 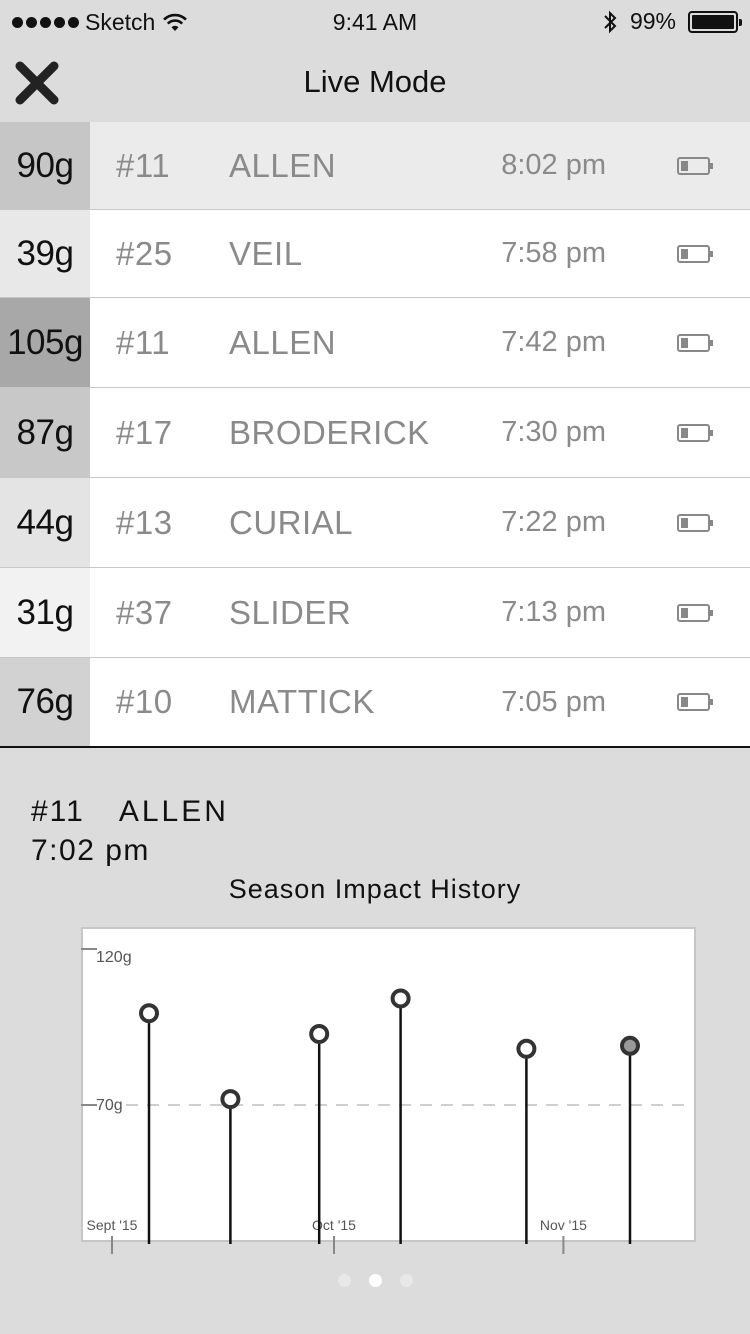 I want to click on impact-time: 7:42 pm, so click(x=553, y=342).